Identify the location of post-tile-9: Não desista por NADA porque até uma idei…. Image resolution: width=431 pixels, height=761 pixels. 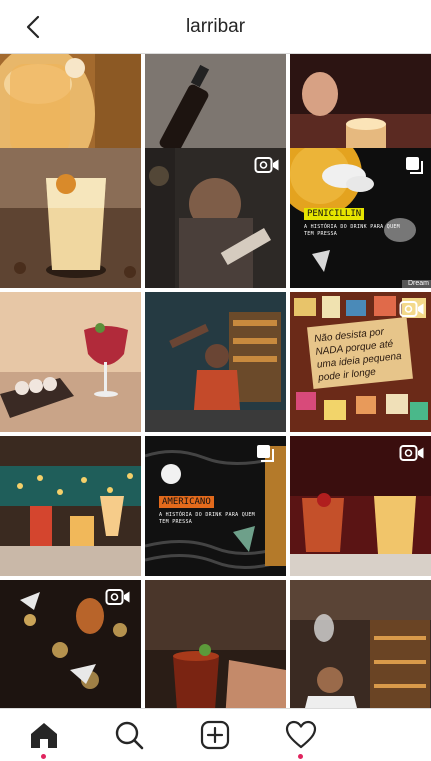
(360, 362).